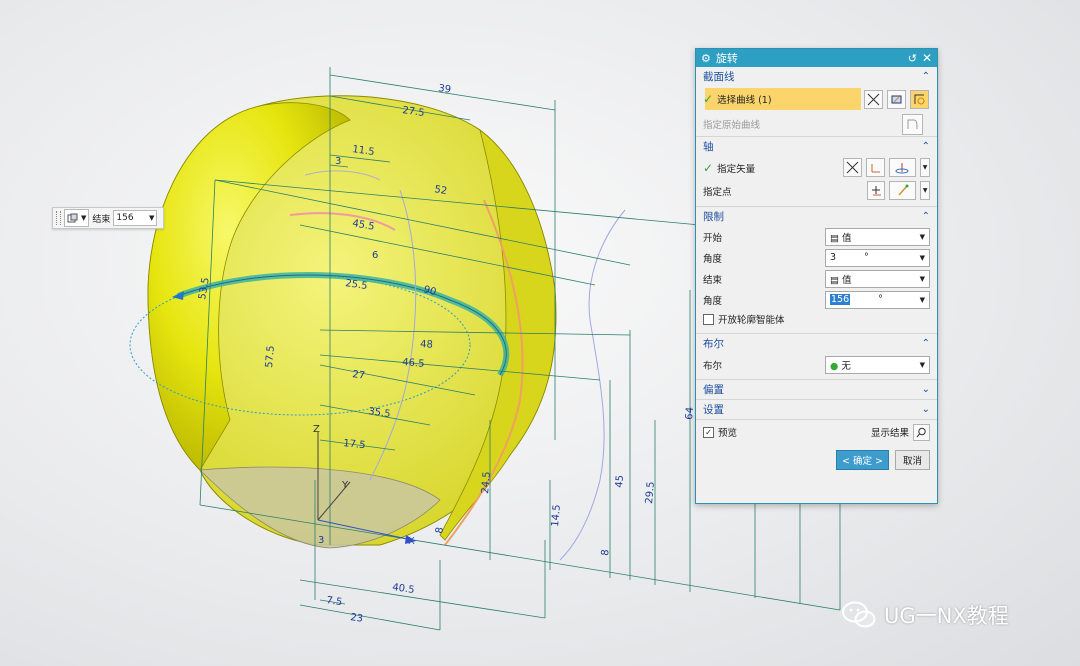 Image resolution: width=1080 pixels, height=666 pixels. I want to click on open-profile-row: 开放轮廓智能体, so click(816, 319).